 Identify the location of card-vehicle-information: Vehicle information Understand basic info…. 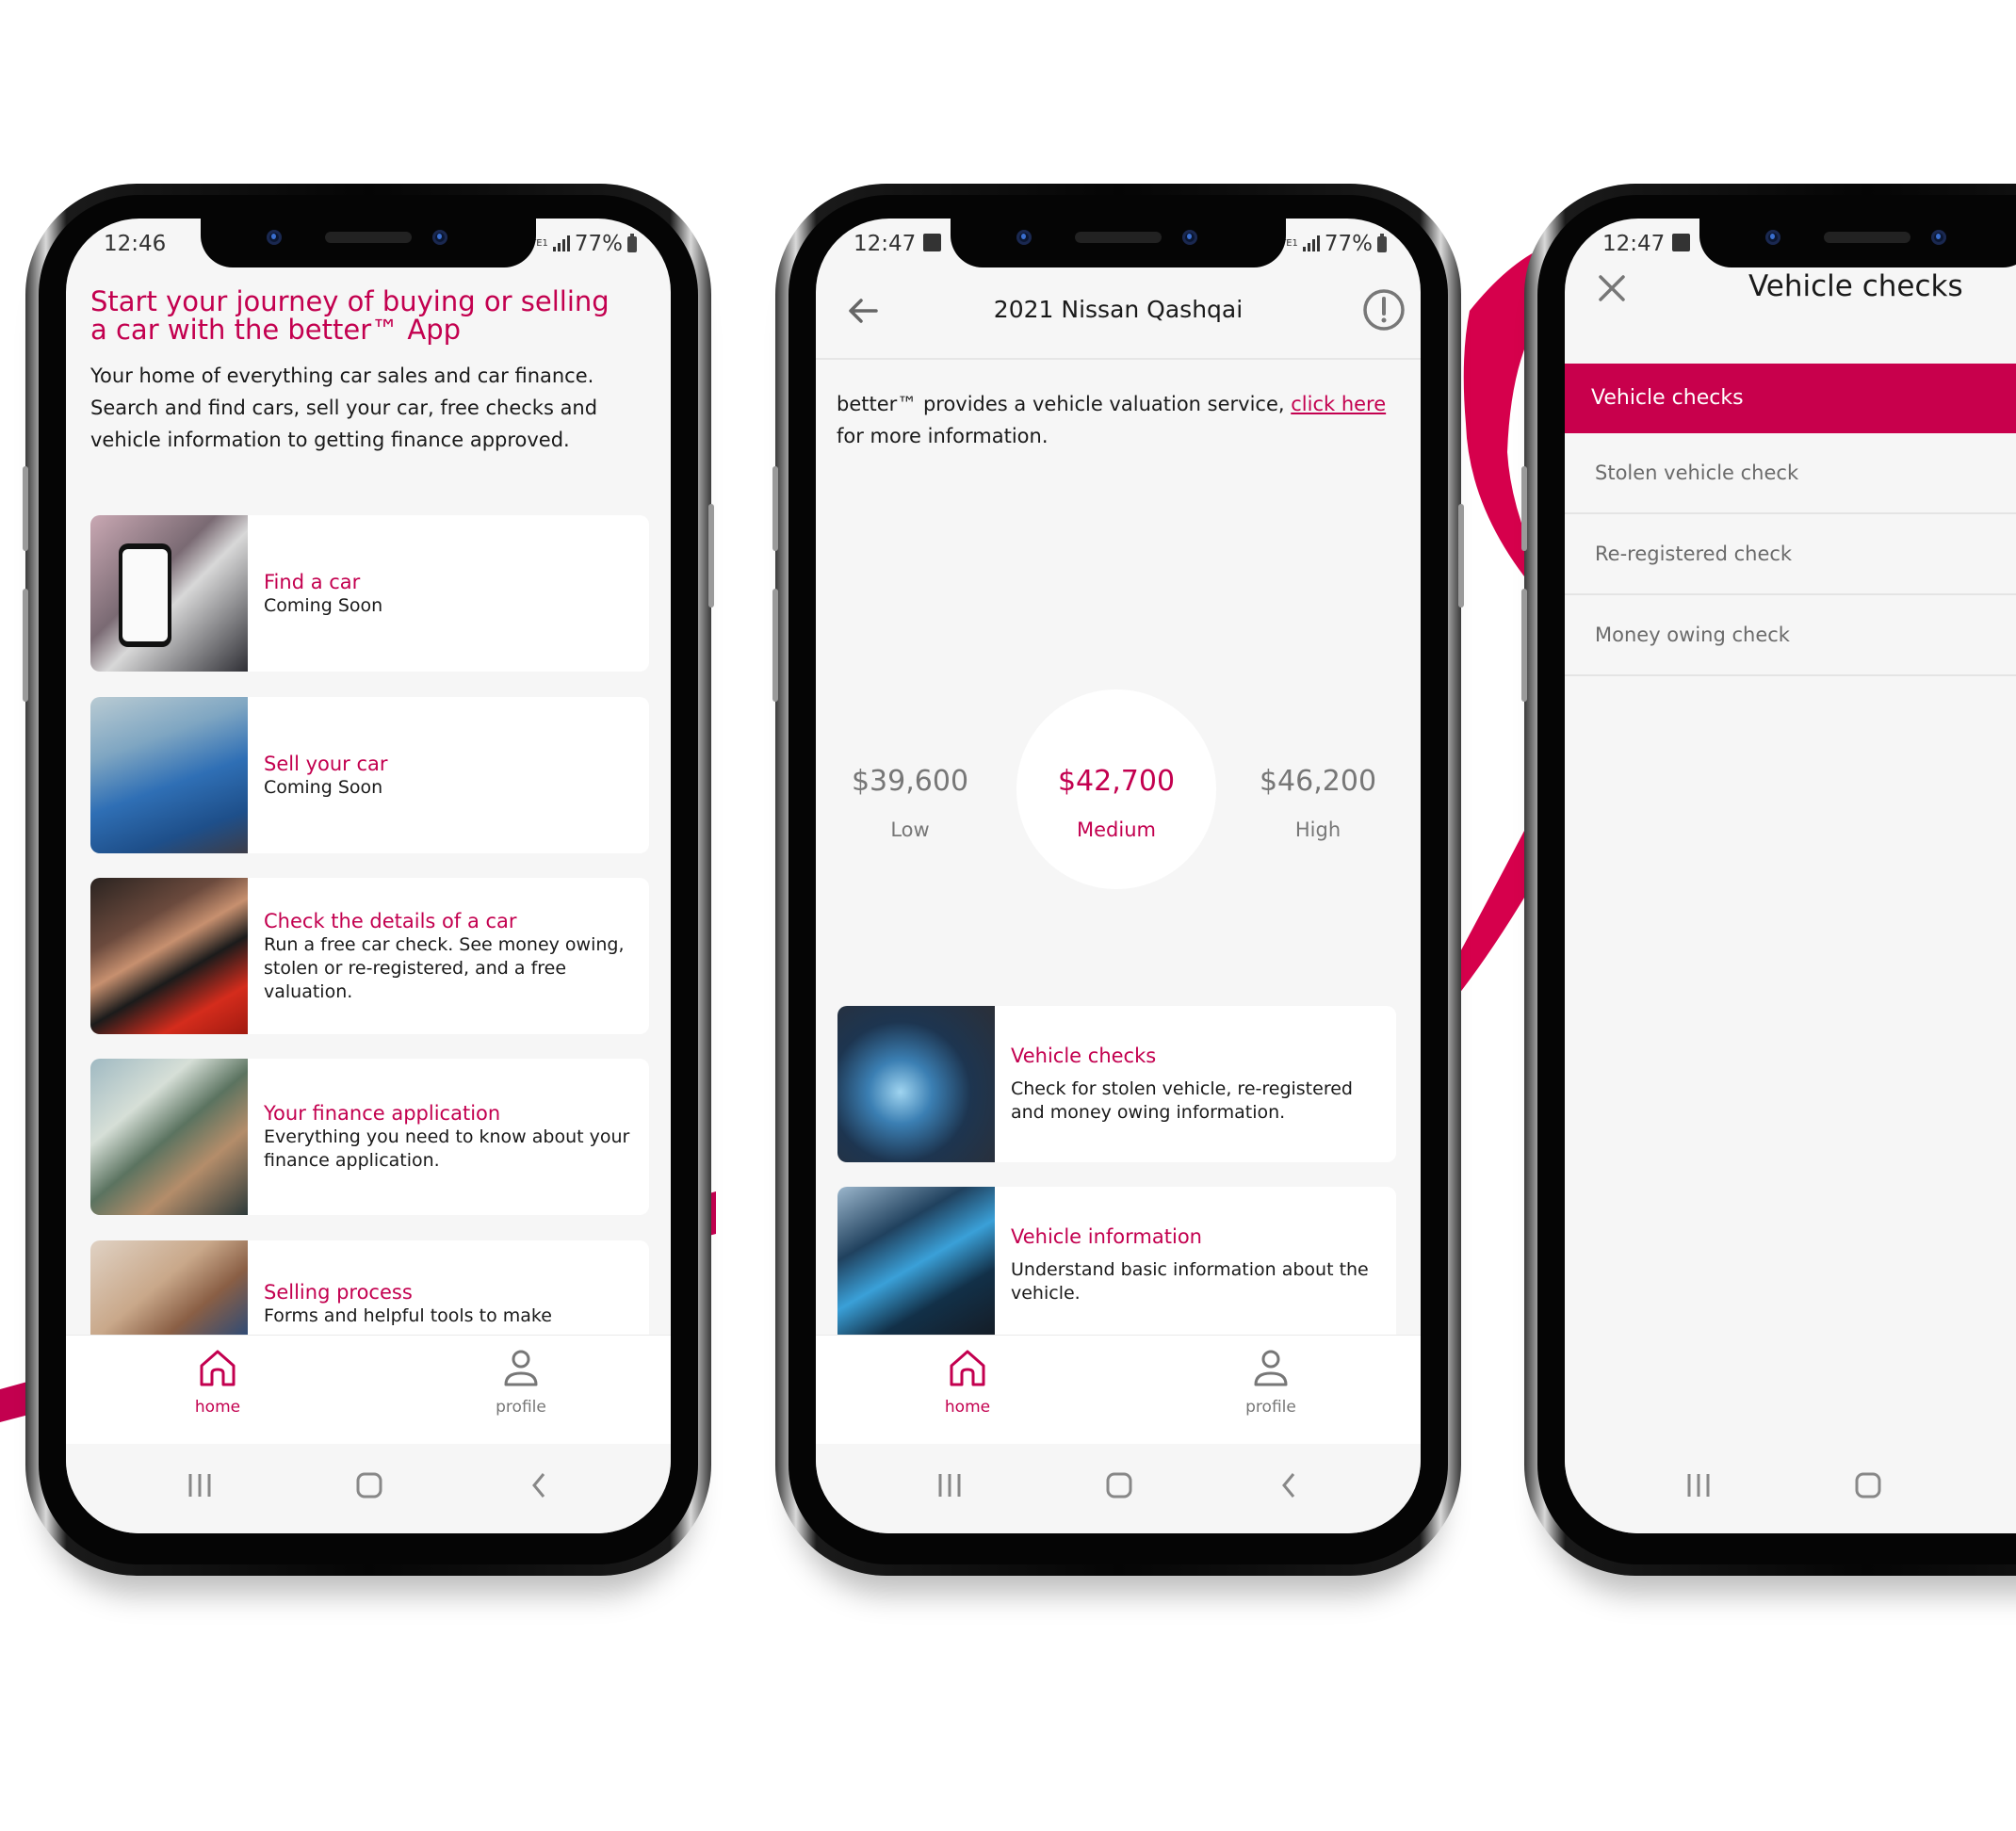
(1116, 1265).